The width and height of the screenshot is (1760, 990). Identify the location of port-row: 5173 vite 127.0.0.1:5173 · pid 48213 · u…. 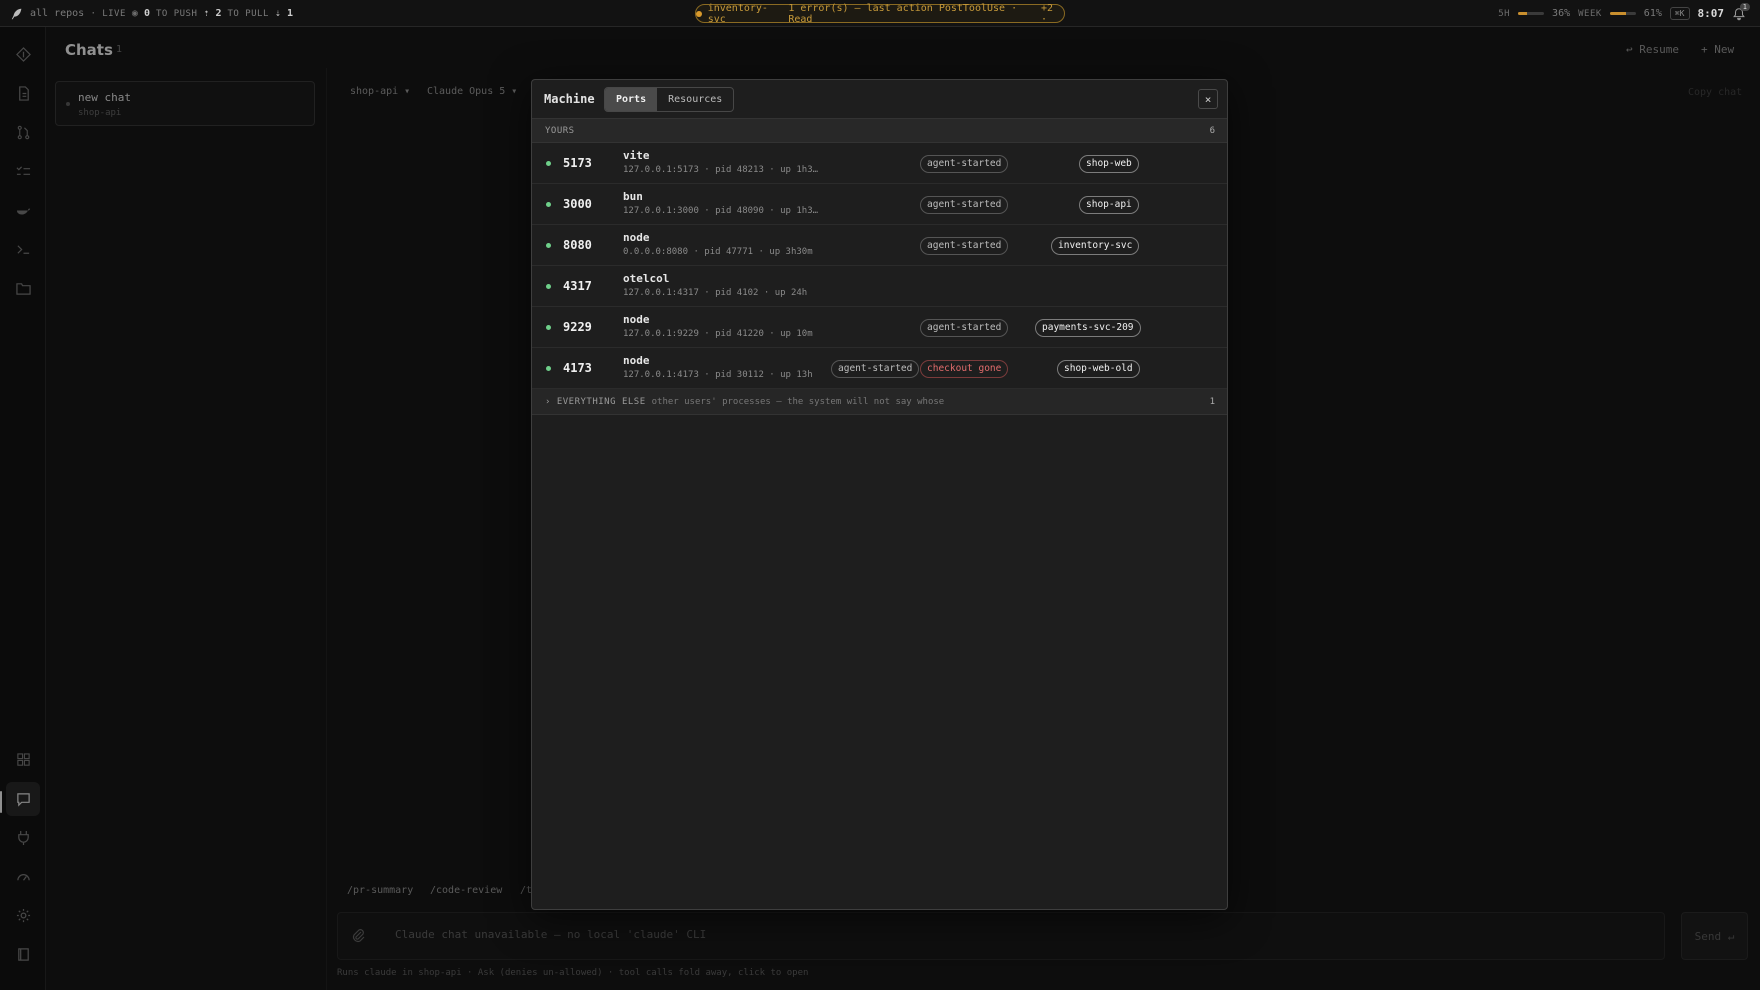
(879, 163).